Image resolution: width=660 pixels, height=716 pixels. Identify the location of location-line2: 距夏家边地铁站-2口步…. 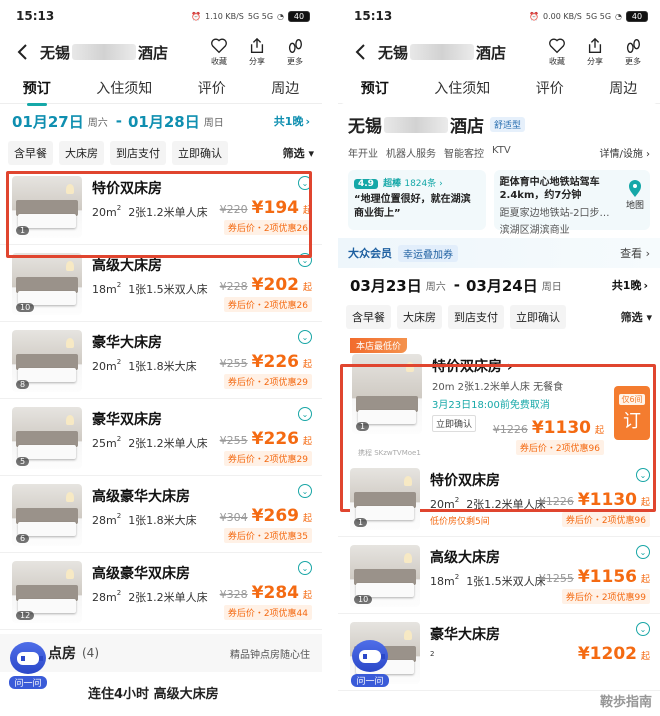
(554, 213).